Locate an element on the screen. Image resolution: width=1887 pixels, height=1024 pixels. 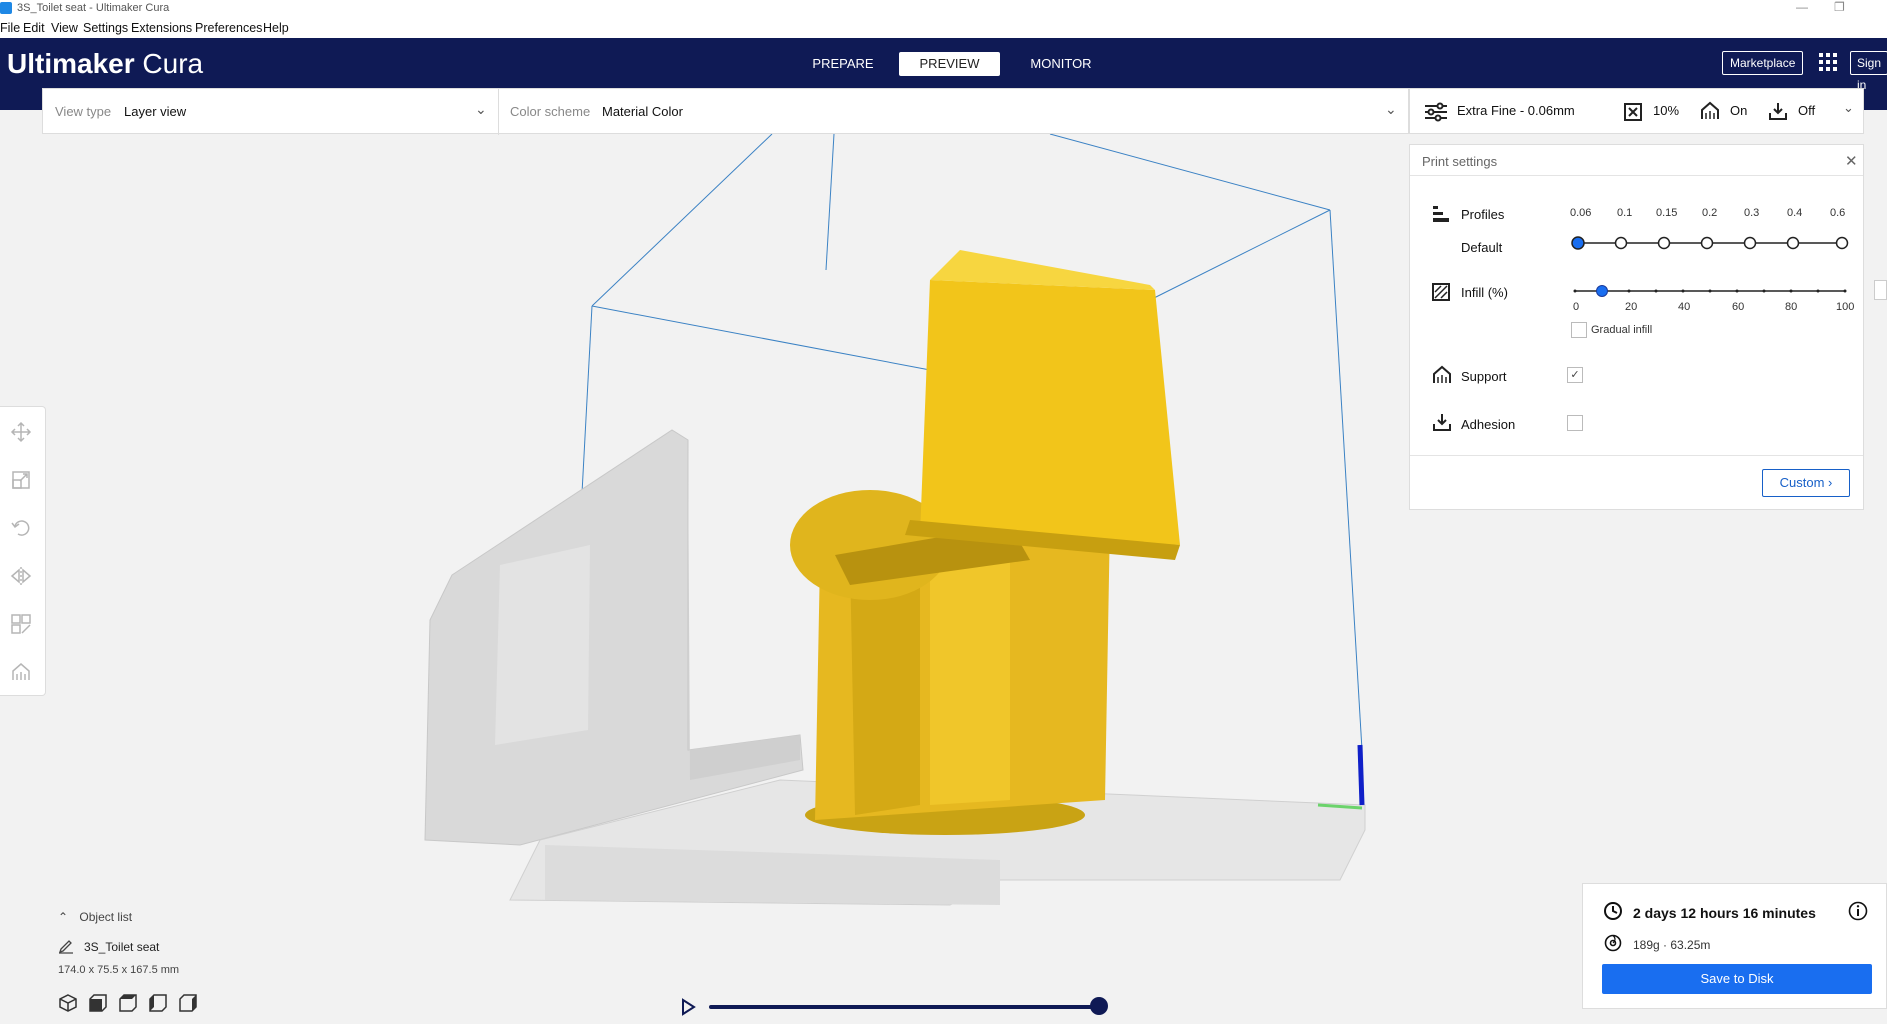
gradual-infill-checkbox is located at coordinates (1579, 330).